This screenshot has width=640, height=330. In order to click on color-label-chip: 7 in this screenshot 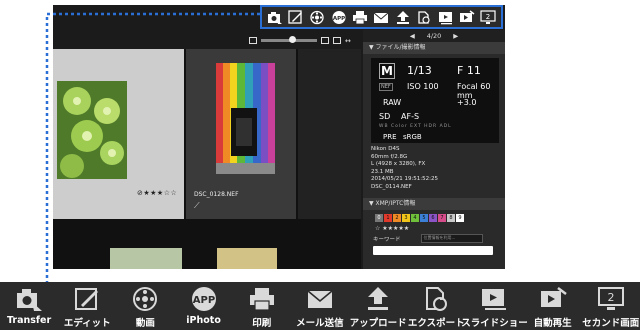, I will do `click(442, 218)`.